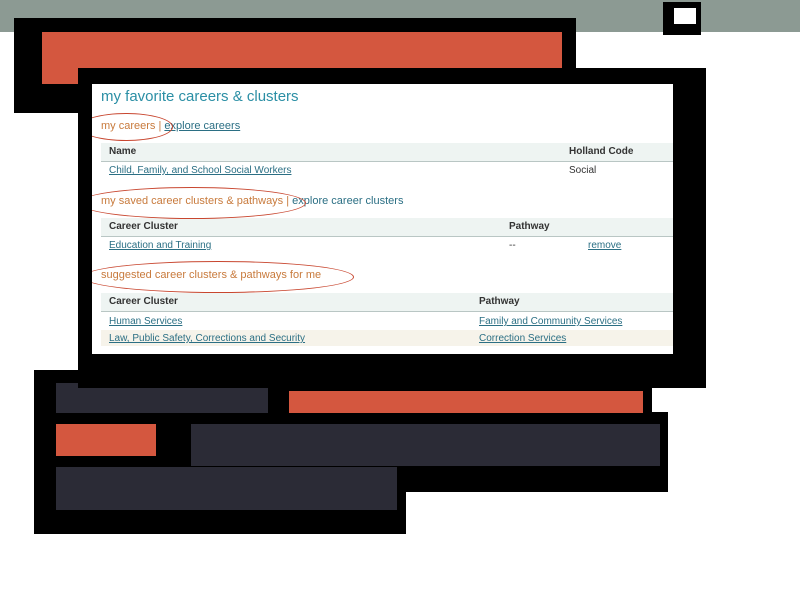  Describe the element at coordinates (160, 245) in the screenshot. I see `cluster-link: Education and Training` at that location.